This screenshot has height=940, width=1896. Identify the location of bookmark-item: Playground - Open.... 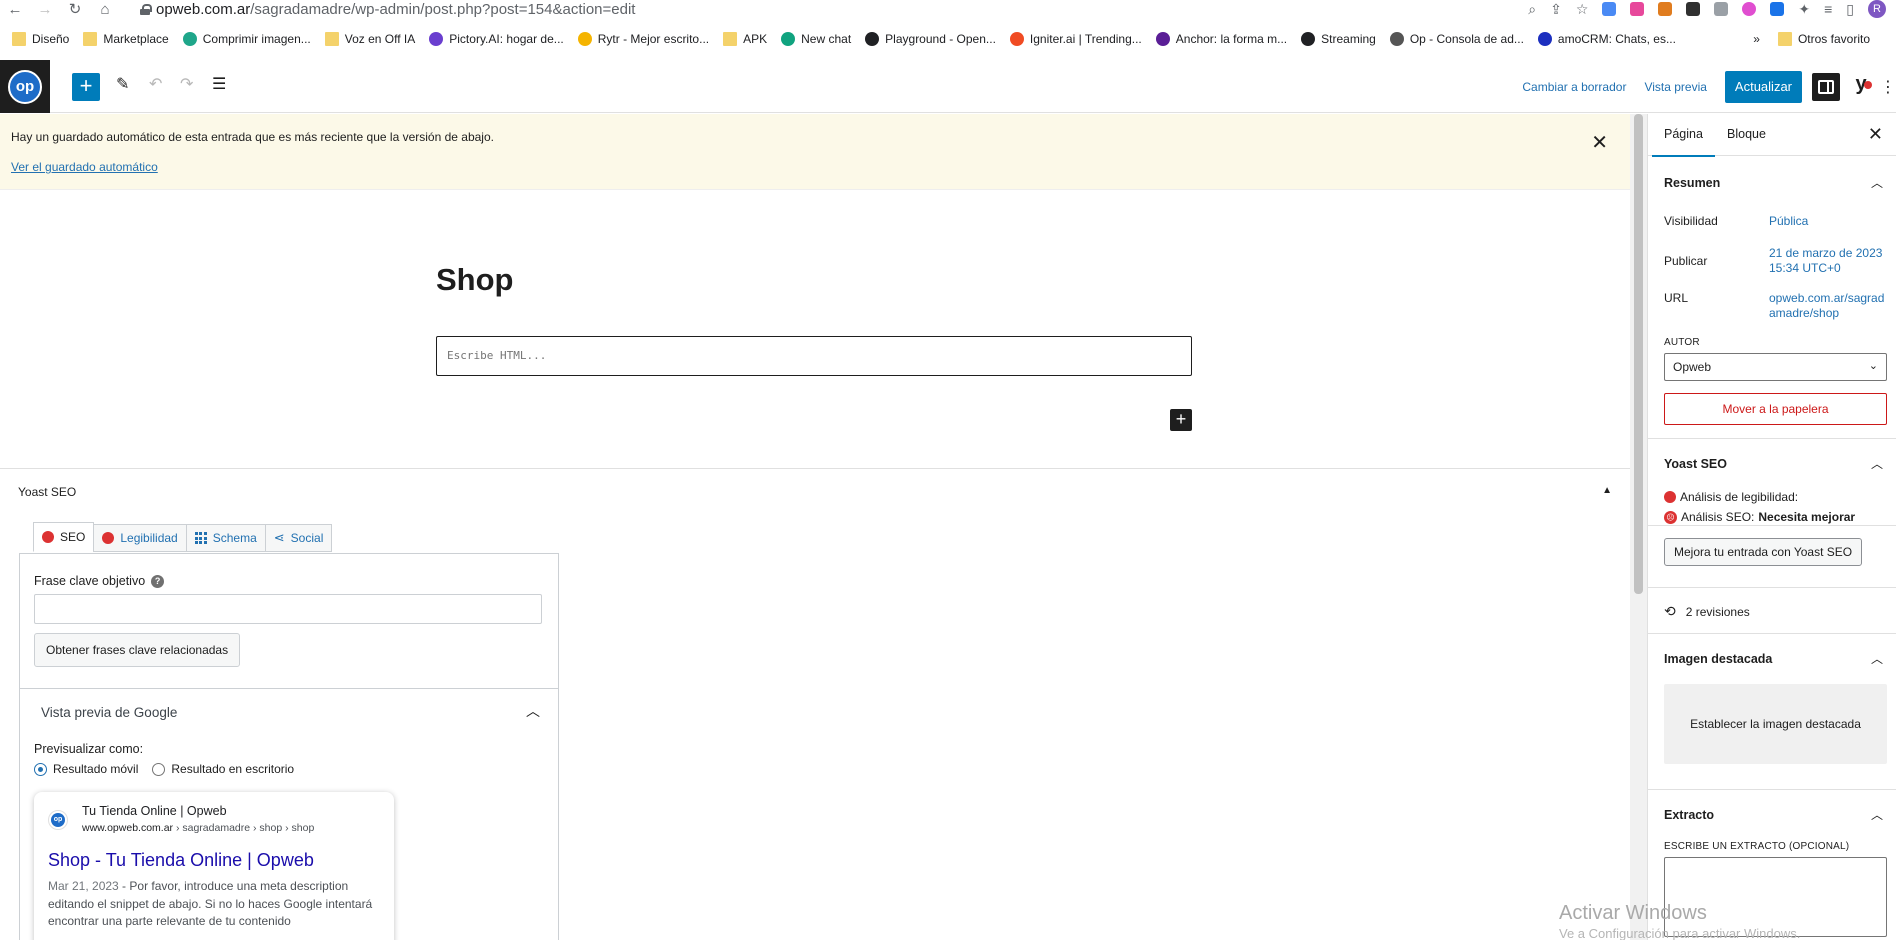
(930, 39).